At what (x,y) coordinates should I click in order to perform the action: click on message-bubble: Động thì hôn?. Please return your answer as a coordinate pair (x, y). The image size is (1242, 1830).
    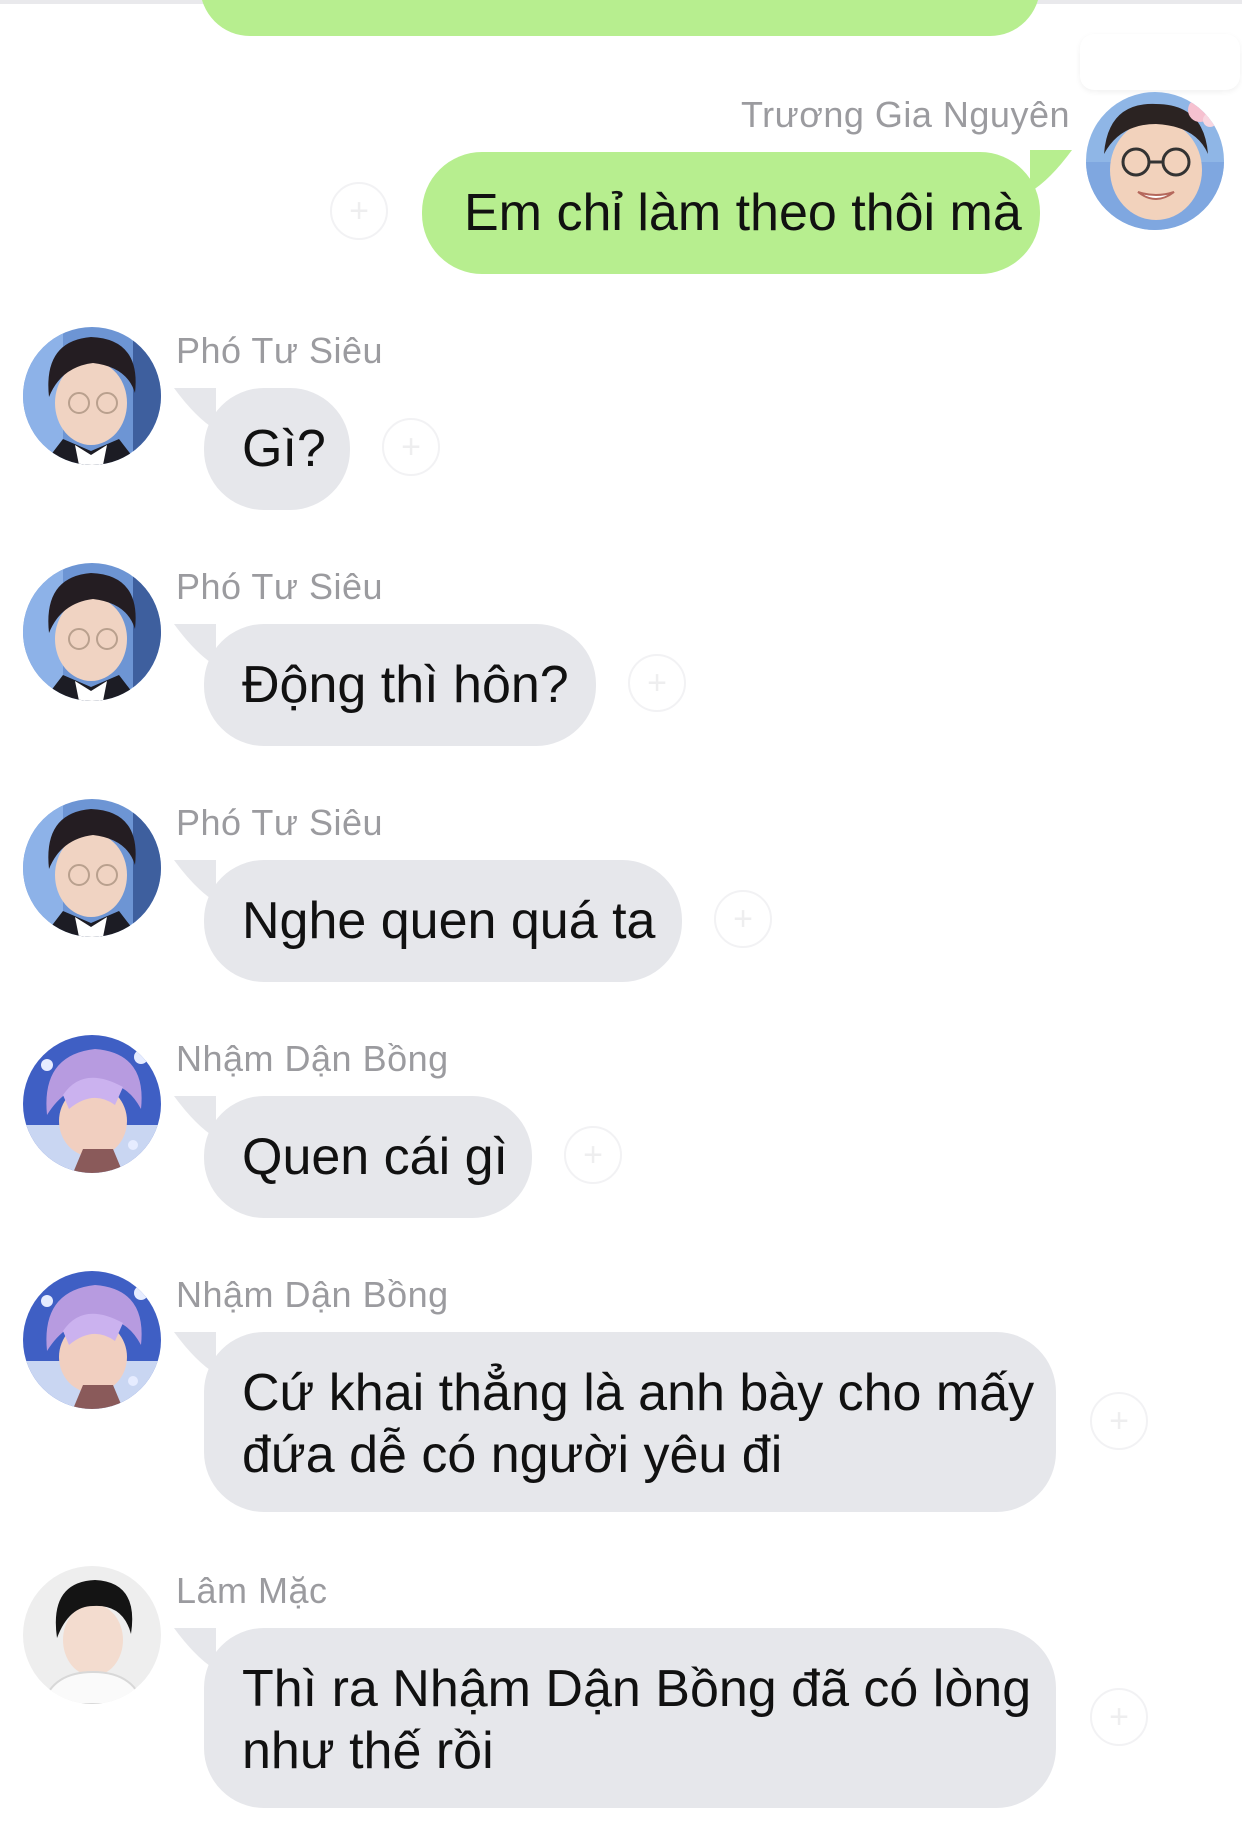
    Looking at the image, I should click on (400, 685).